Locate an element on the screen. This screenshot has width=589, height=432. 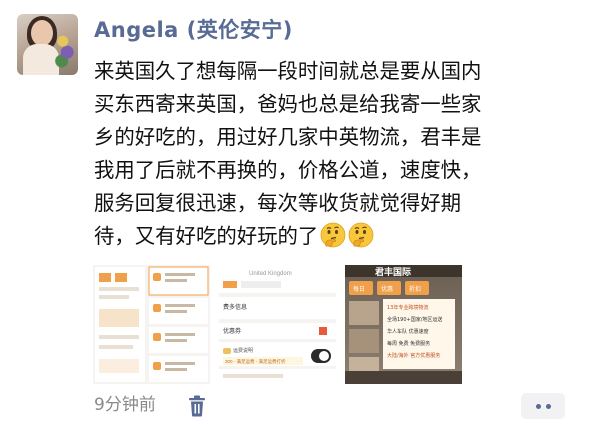
photo2-header: United Kingdom is located at coordinates (270, 274).